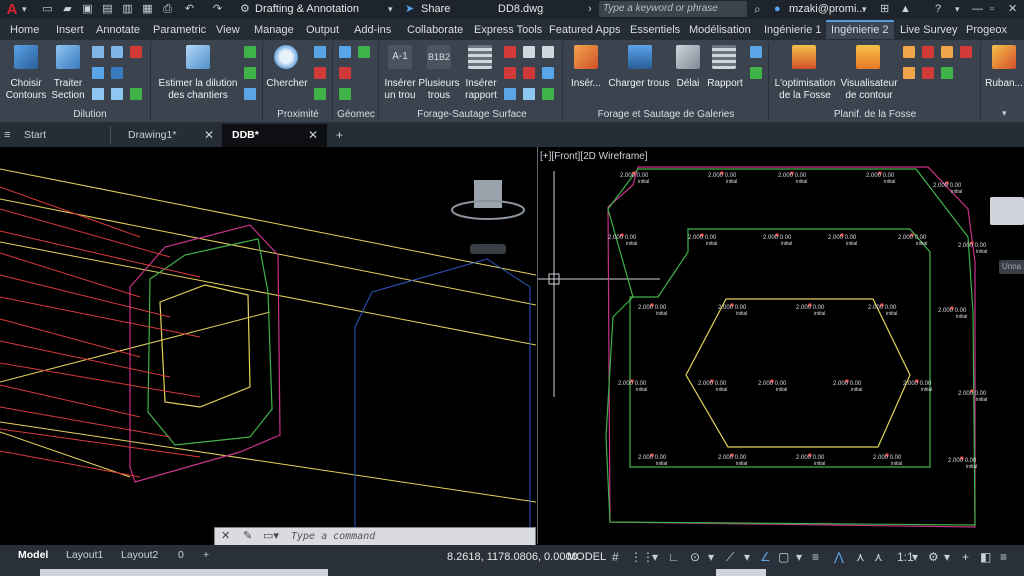 The height and width of the screenshot is (576, 1024). I want to click on layout-tab-layout2: Layout2, so click(139, 555).